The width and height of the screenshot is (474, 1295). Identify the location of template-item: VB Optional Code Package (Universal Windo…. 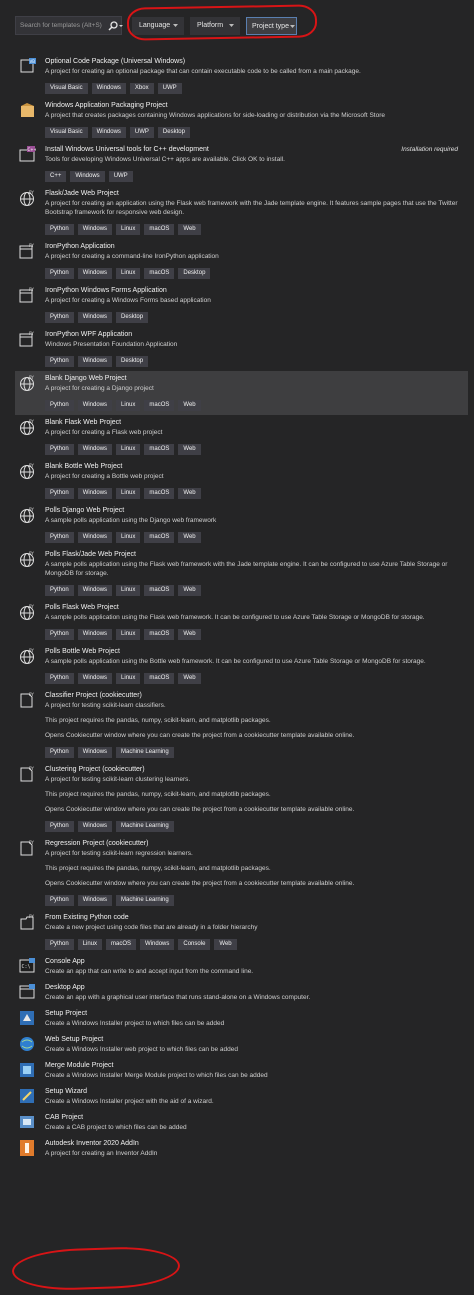
(241, 76).